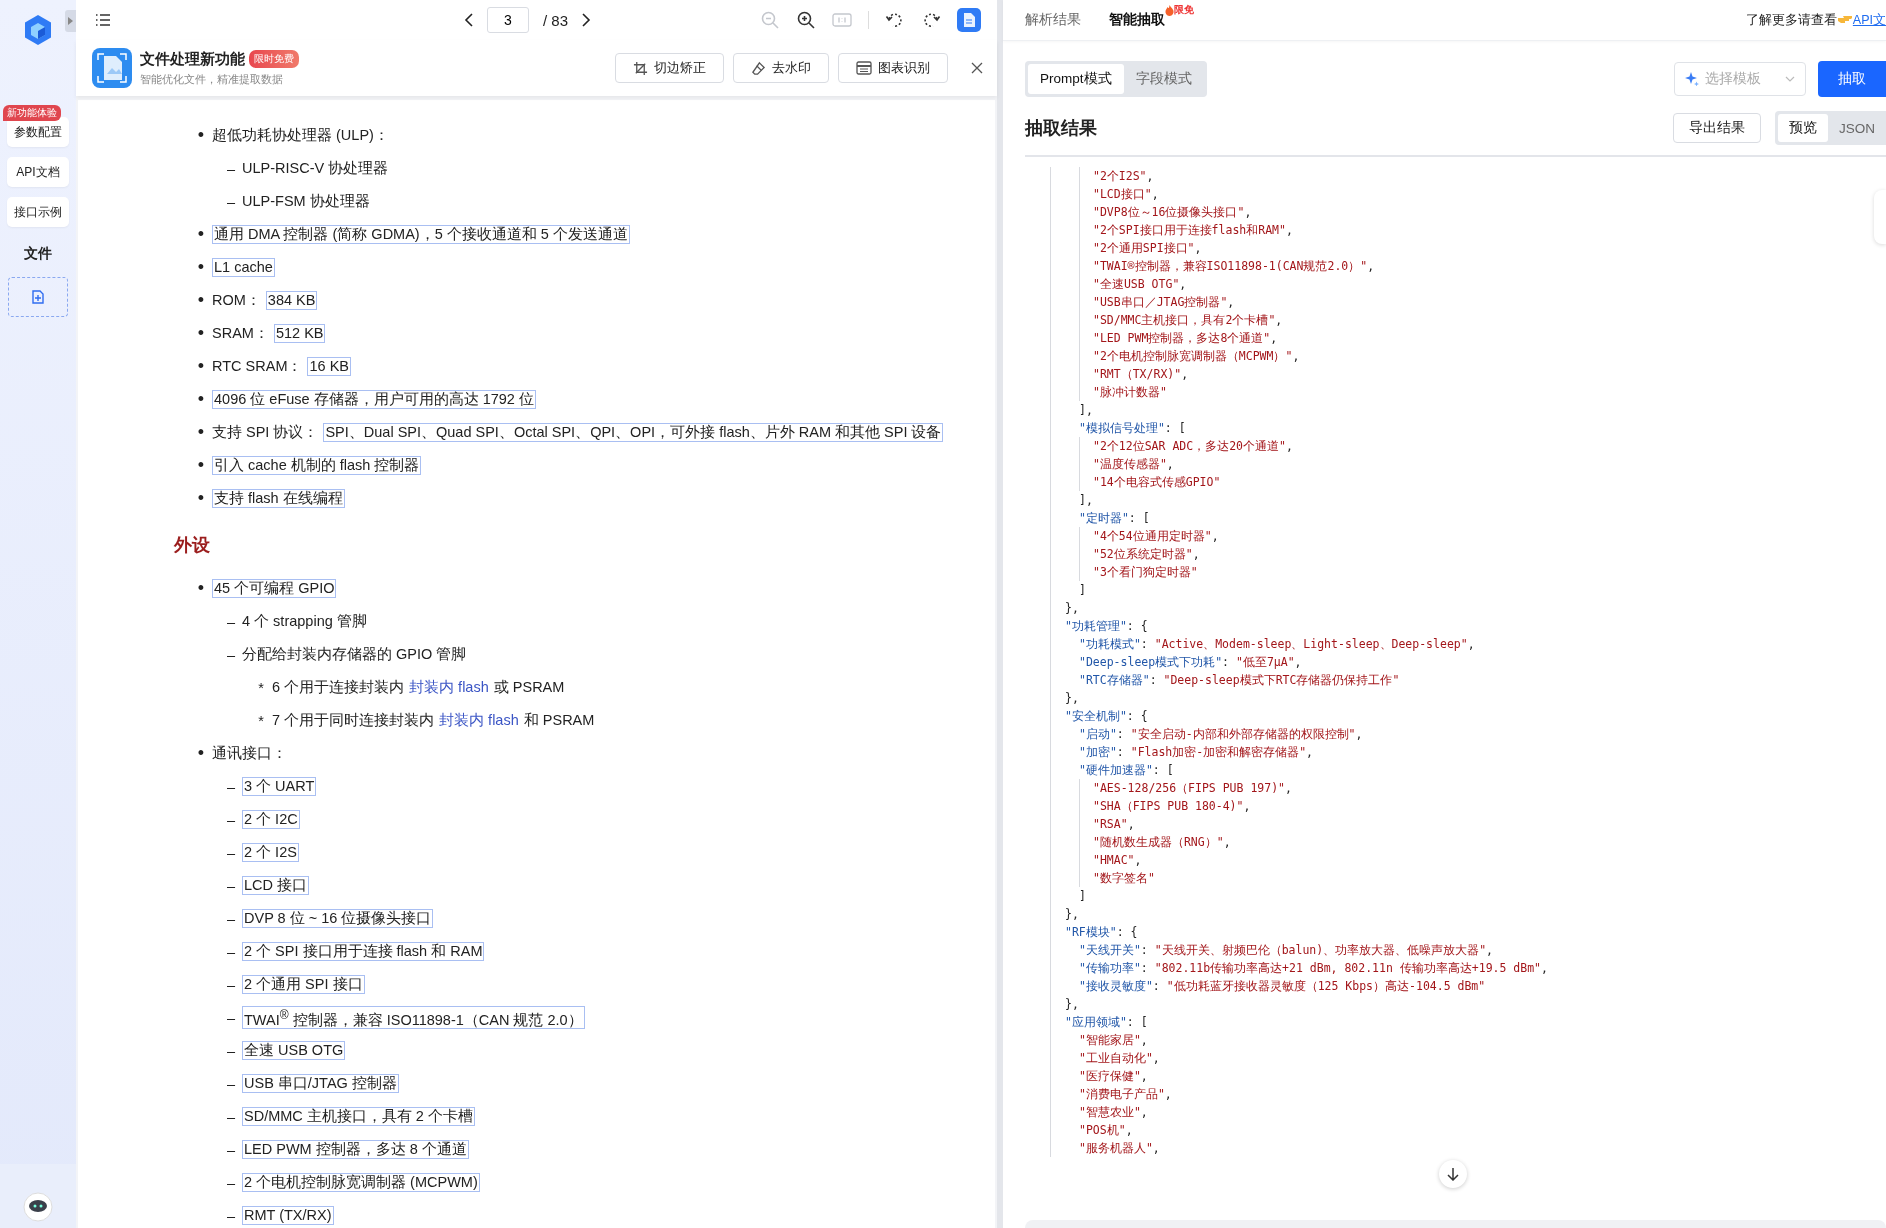  What do you see at coordinates (1106, 626) in the screenshot?
I see `code-line: "功耗管理": {` at bounding box center [1106, 626].